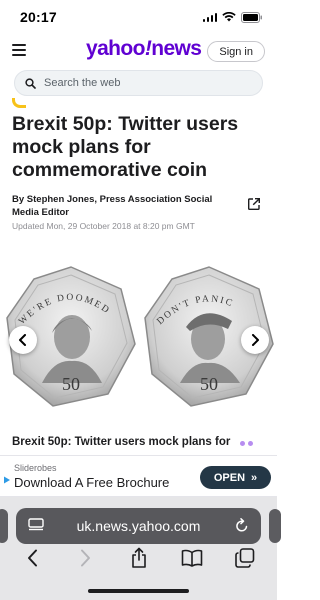 The height and width of the screenshot is (600, 320). I want to click on share-button, so click(139, 558).